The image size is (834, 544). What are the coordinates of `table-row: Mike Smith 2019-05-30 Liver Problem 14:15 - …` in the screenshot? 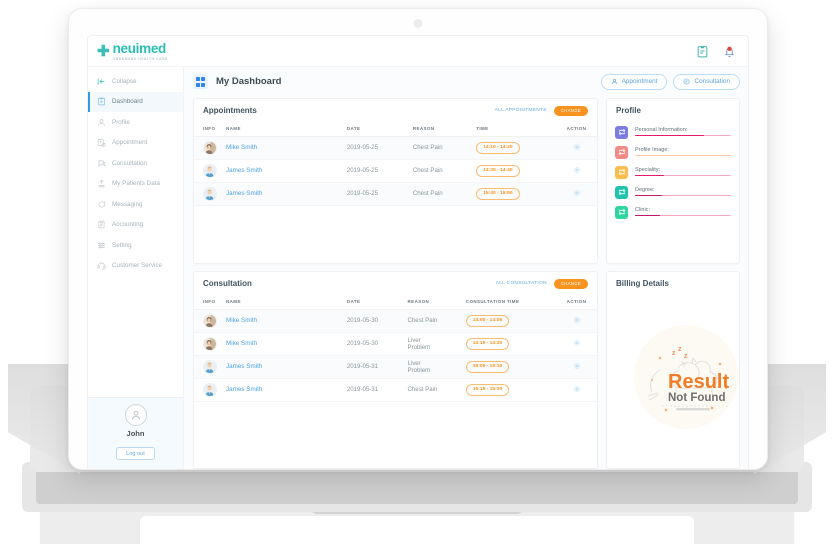 It's located at (395, 344).